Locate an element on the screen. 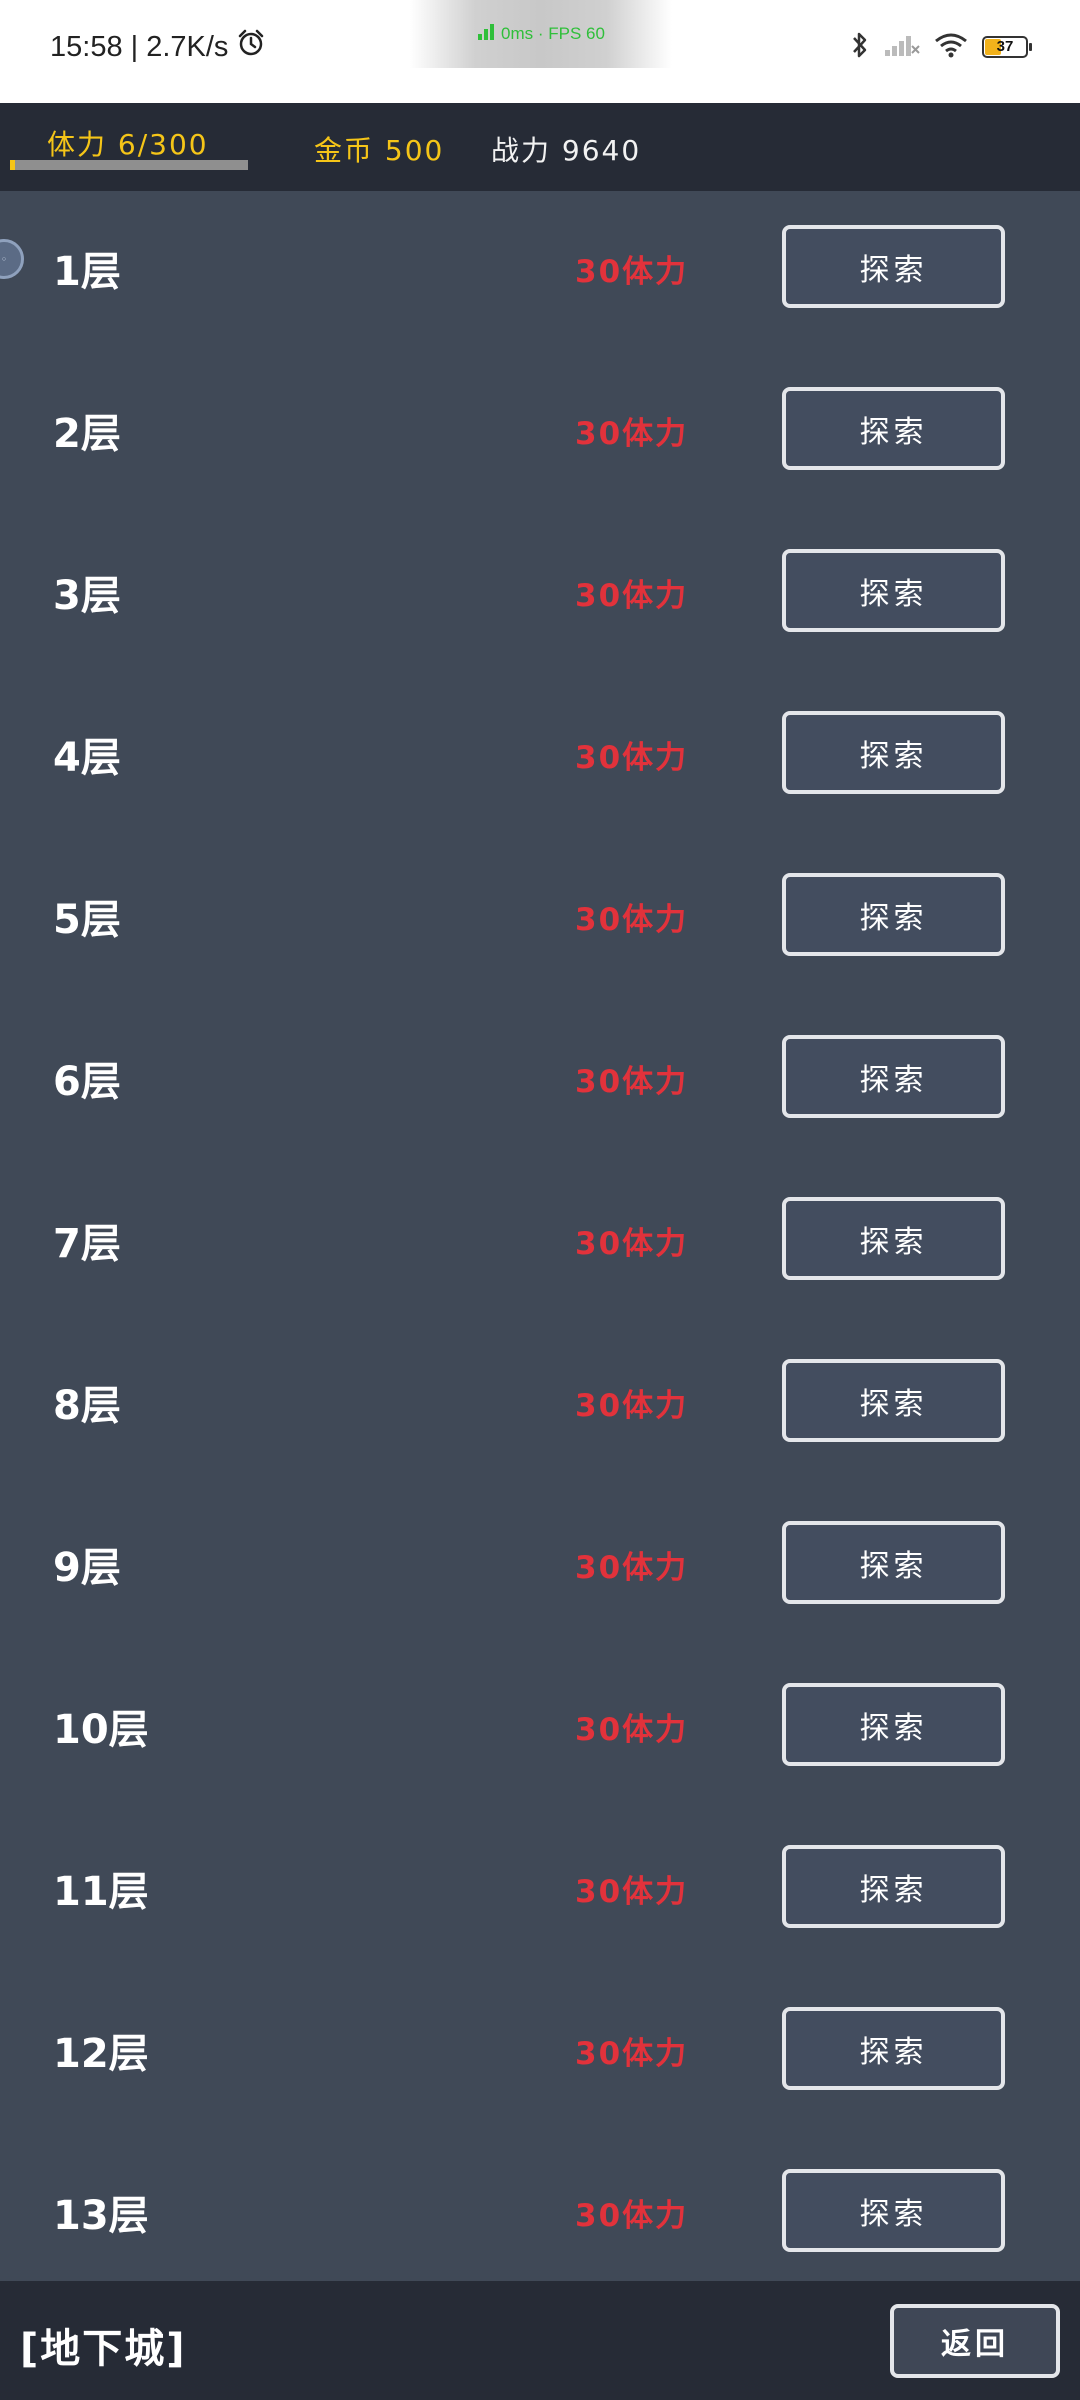 The width and height of the screenshot is (1080, 2400). floor-label: 13层 is located at coordinates (101, 2216).